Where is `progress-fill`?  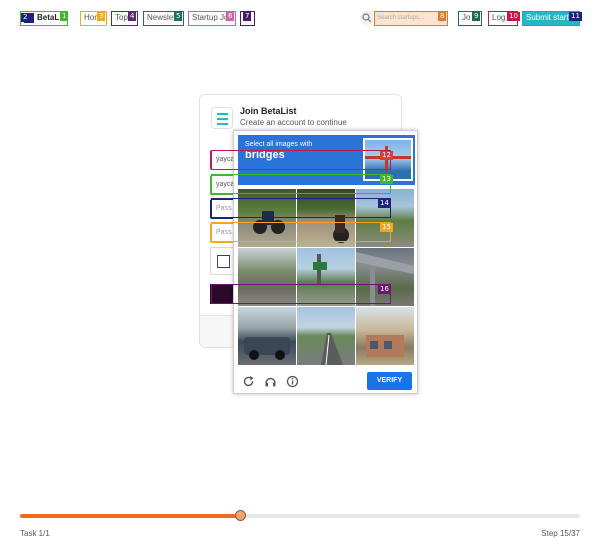
progress-fill is located at coordinates (130, 516).